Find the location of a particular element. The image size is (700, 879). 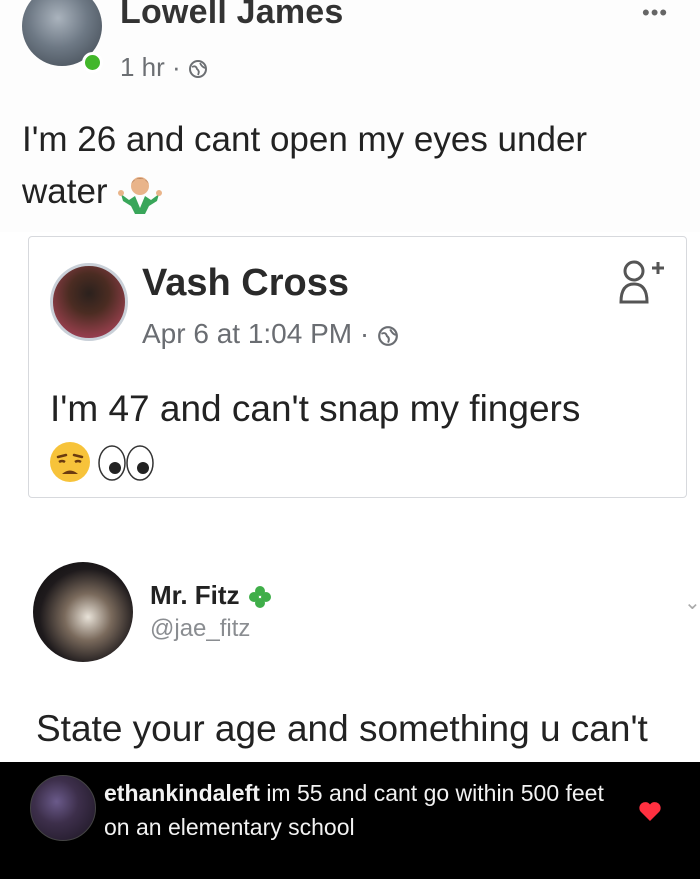

four-leaf-clover-icon is located at coordinates (259, 597).